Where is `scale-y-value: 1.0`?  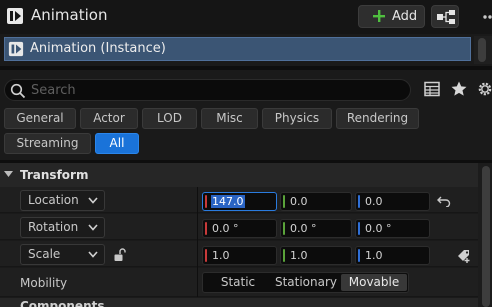 scale-y-value: 1.0 is located at coordinates (299, 255).